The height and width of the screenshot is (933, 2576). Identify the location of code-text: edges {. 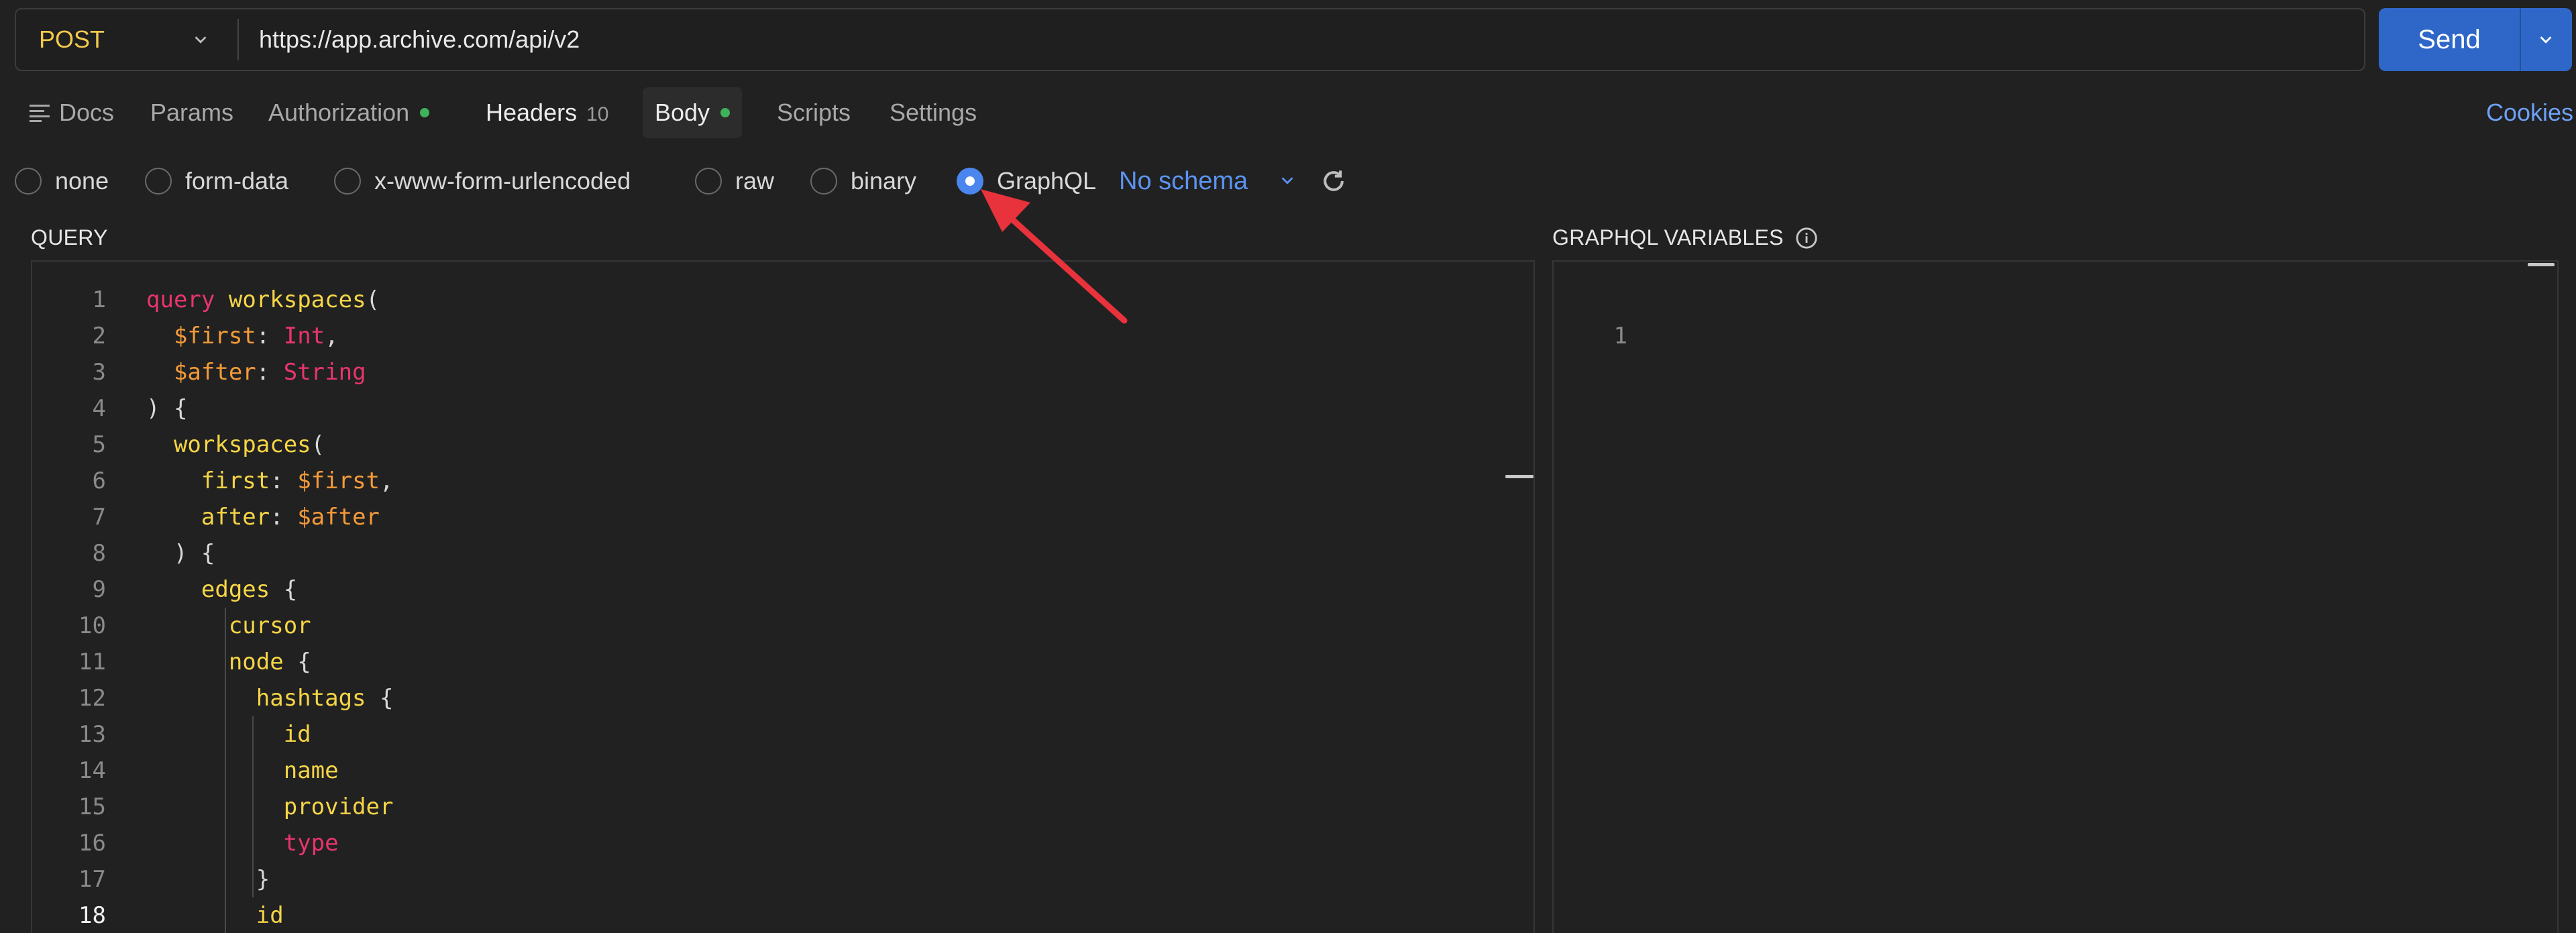
(249, 589).